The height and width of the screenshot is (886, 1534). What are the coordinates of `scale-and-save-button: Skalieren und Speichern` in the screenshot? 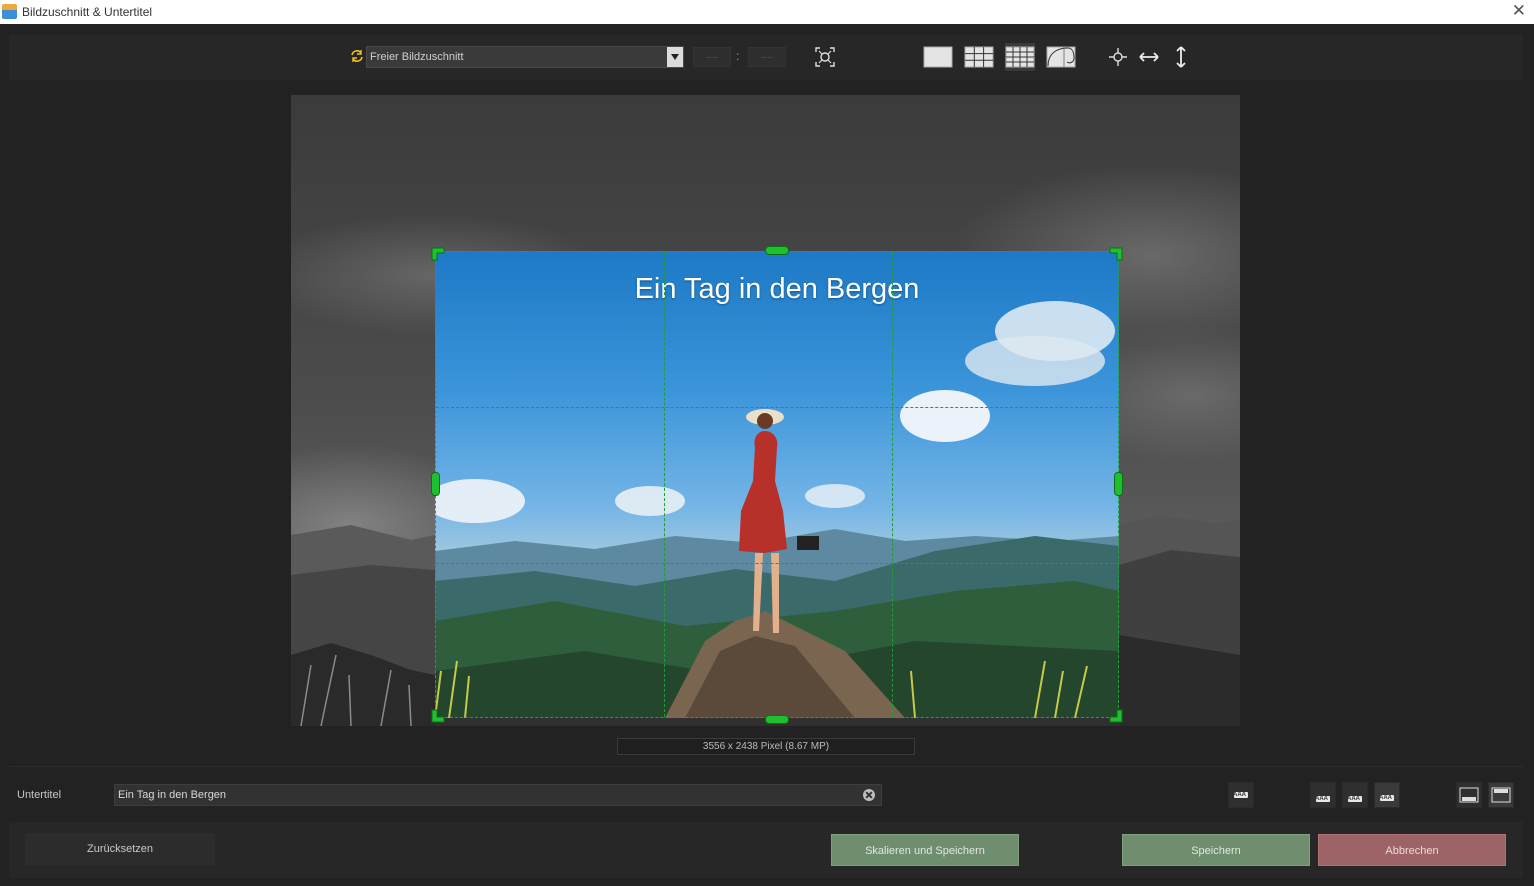 It's located at (925, 850).